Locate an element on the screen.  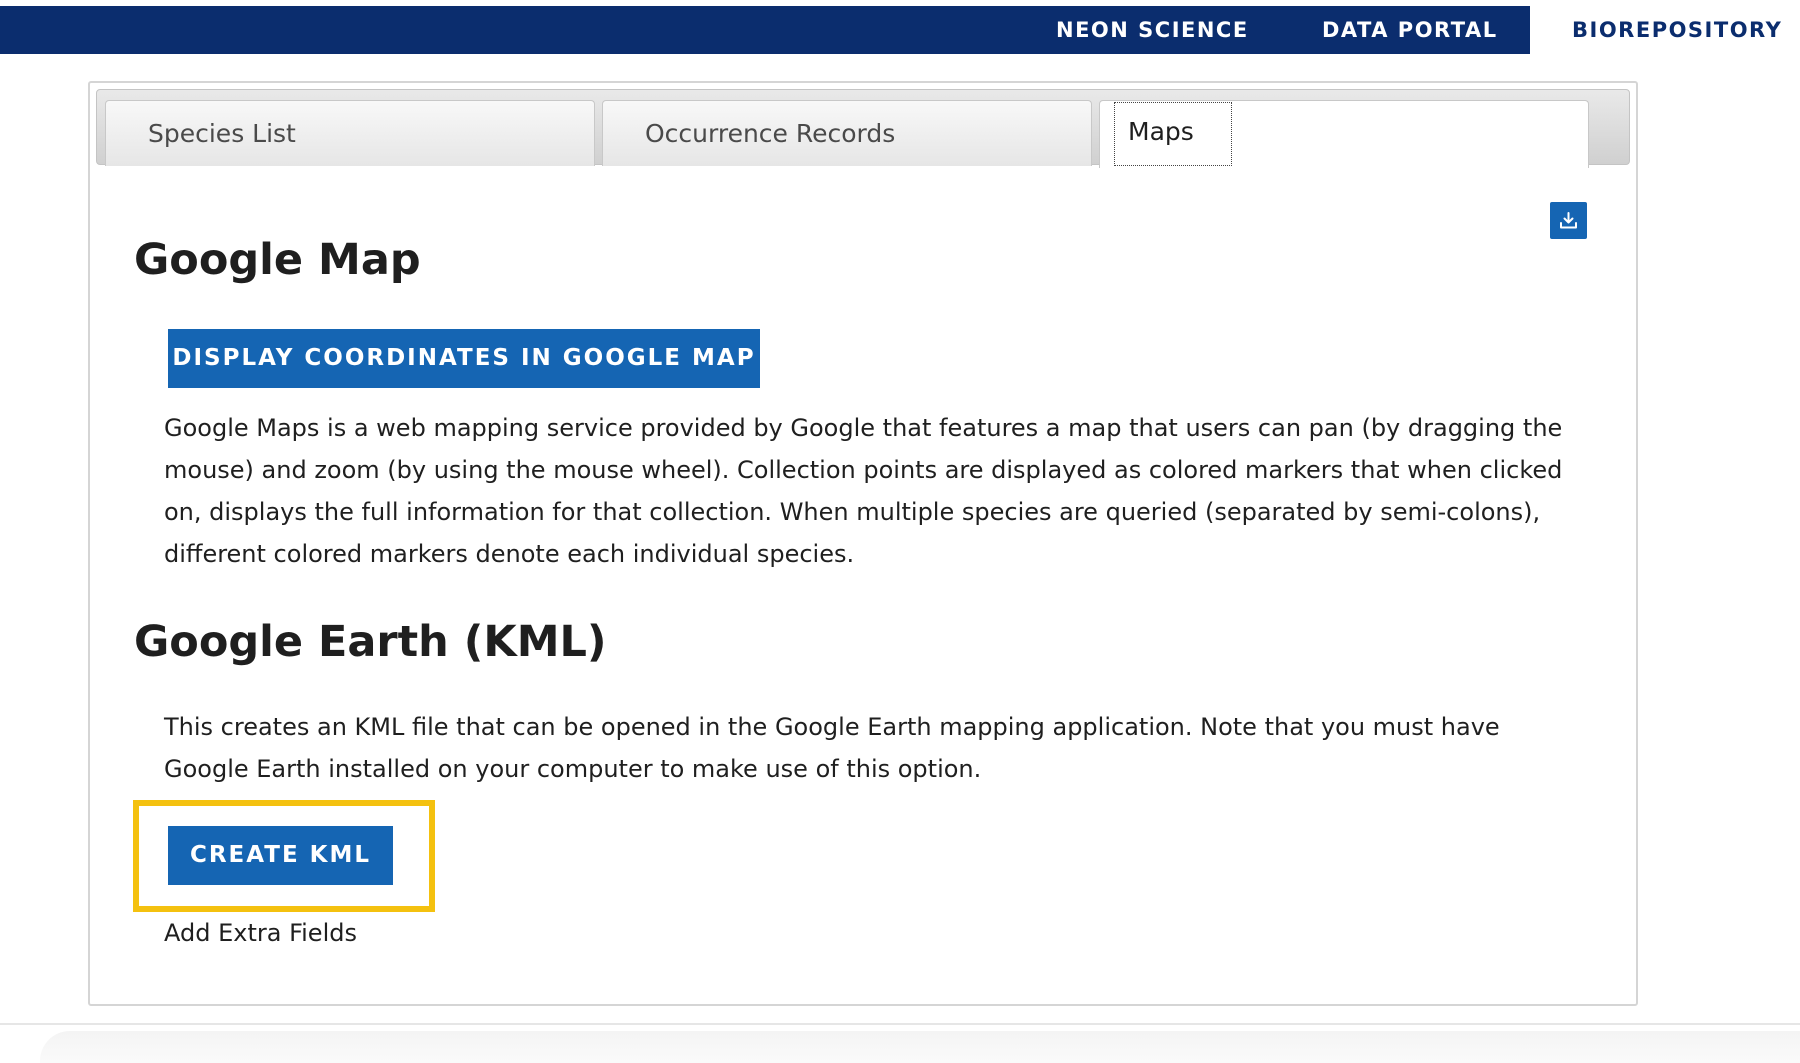
nav-data-portal-link: DATA PORTAL is located at coordinates (1410, 30).